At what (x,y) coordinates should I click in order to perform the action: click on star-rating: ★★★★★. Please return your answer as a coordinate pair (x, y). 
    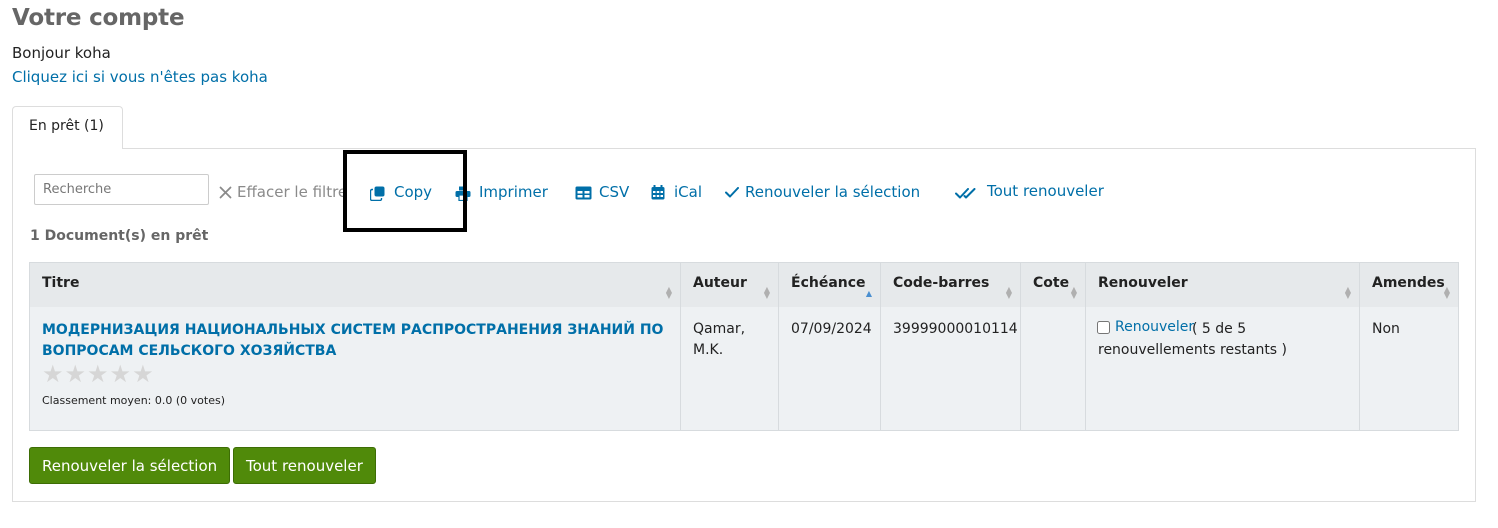
    Looking at the image, I should click on (98, 374).